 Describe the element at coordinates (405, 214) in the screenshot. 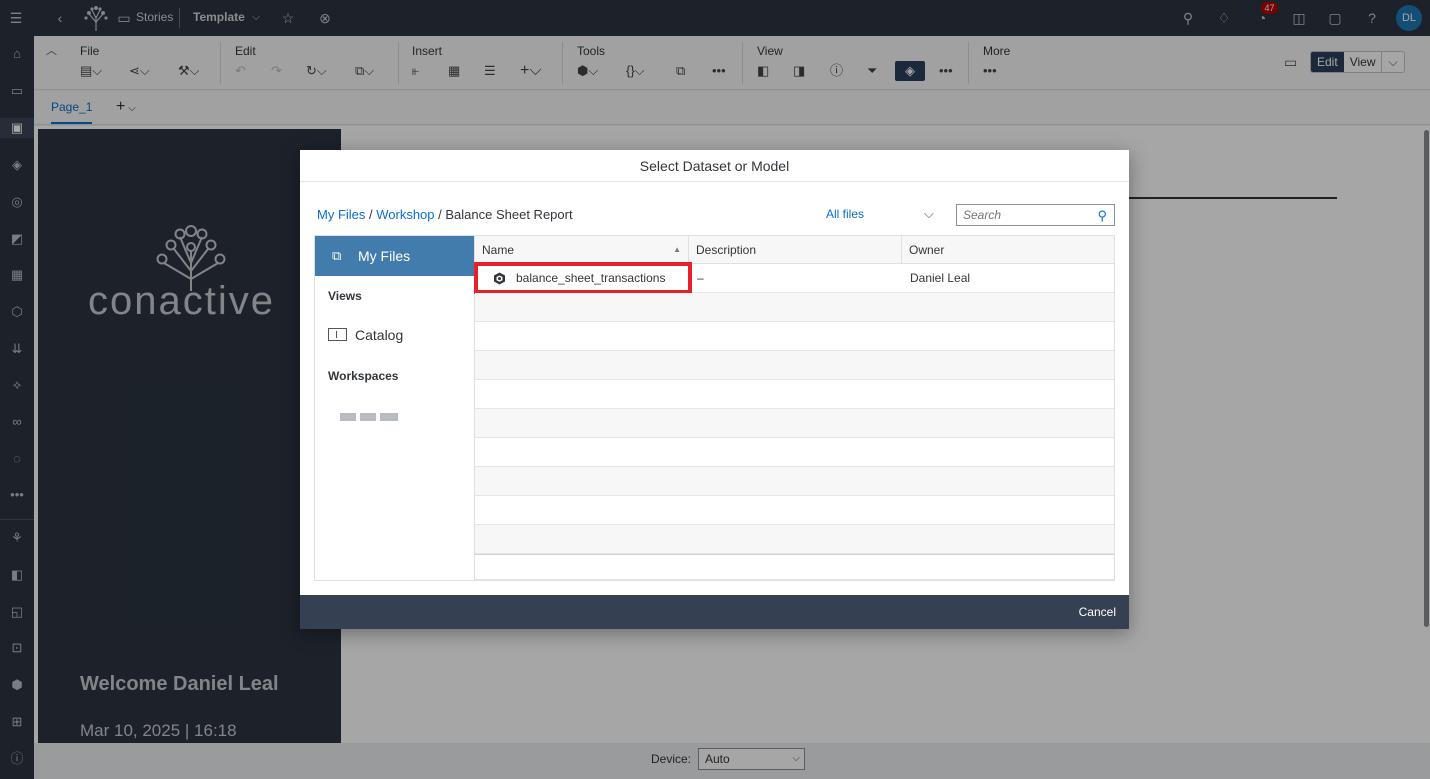

I see `breadcrumb-workshop: Workshop` at that location.